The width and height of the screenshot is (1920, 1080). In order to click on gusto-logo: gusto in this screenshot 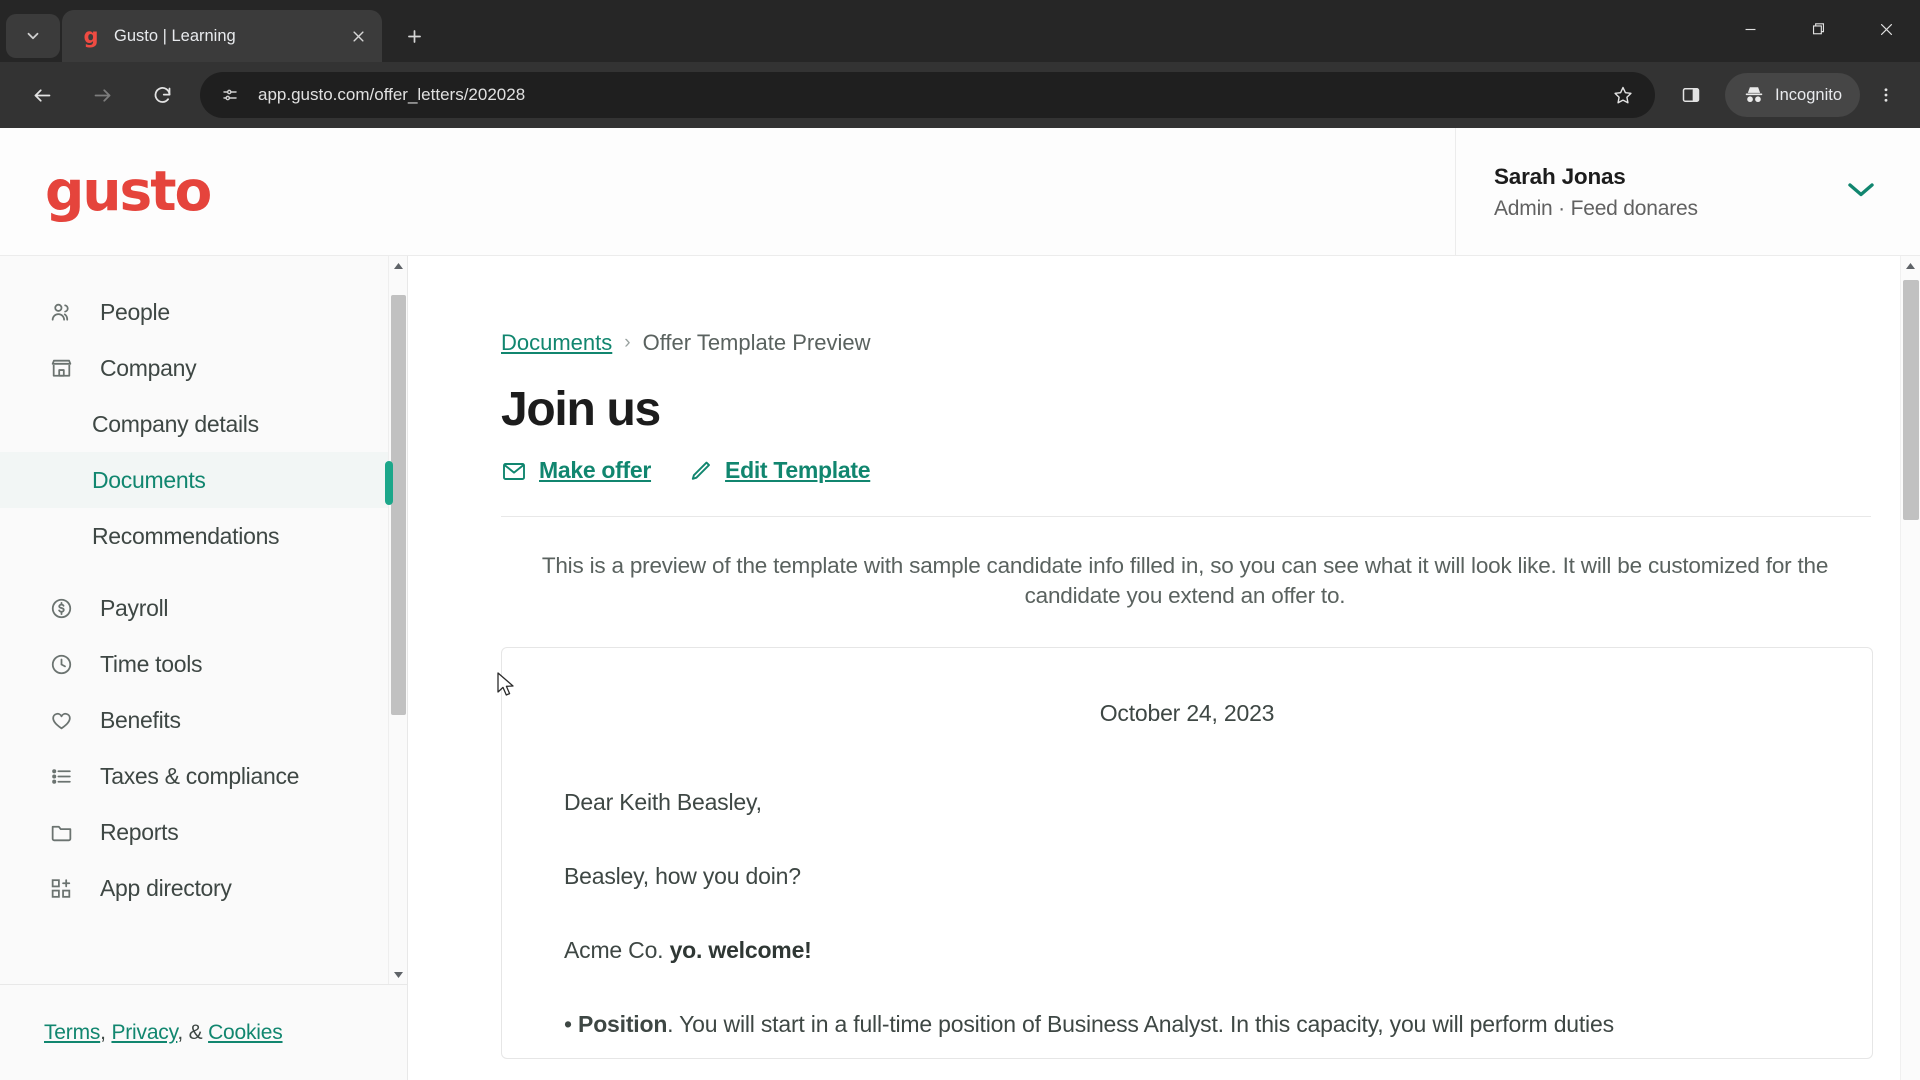, I will do `click(128, 191)`.